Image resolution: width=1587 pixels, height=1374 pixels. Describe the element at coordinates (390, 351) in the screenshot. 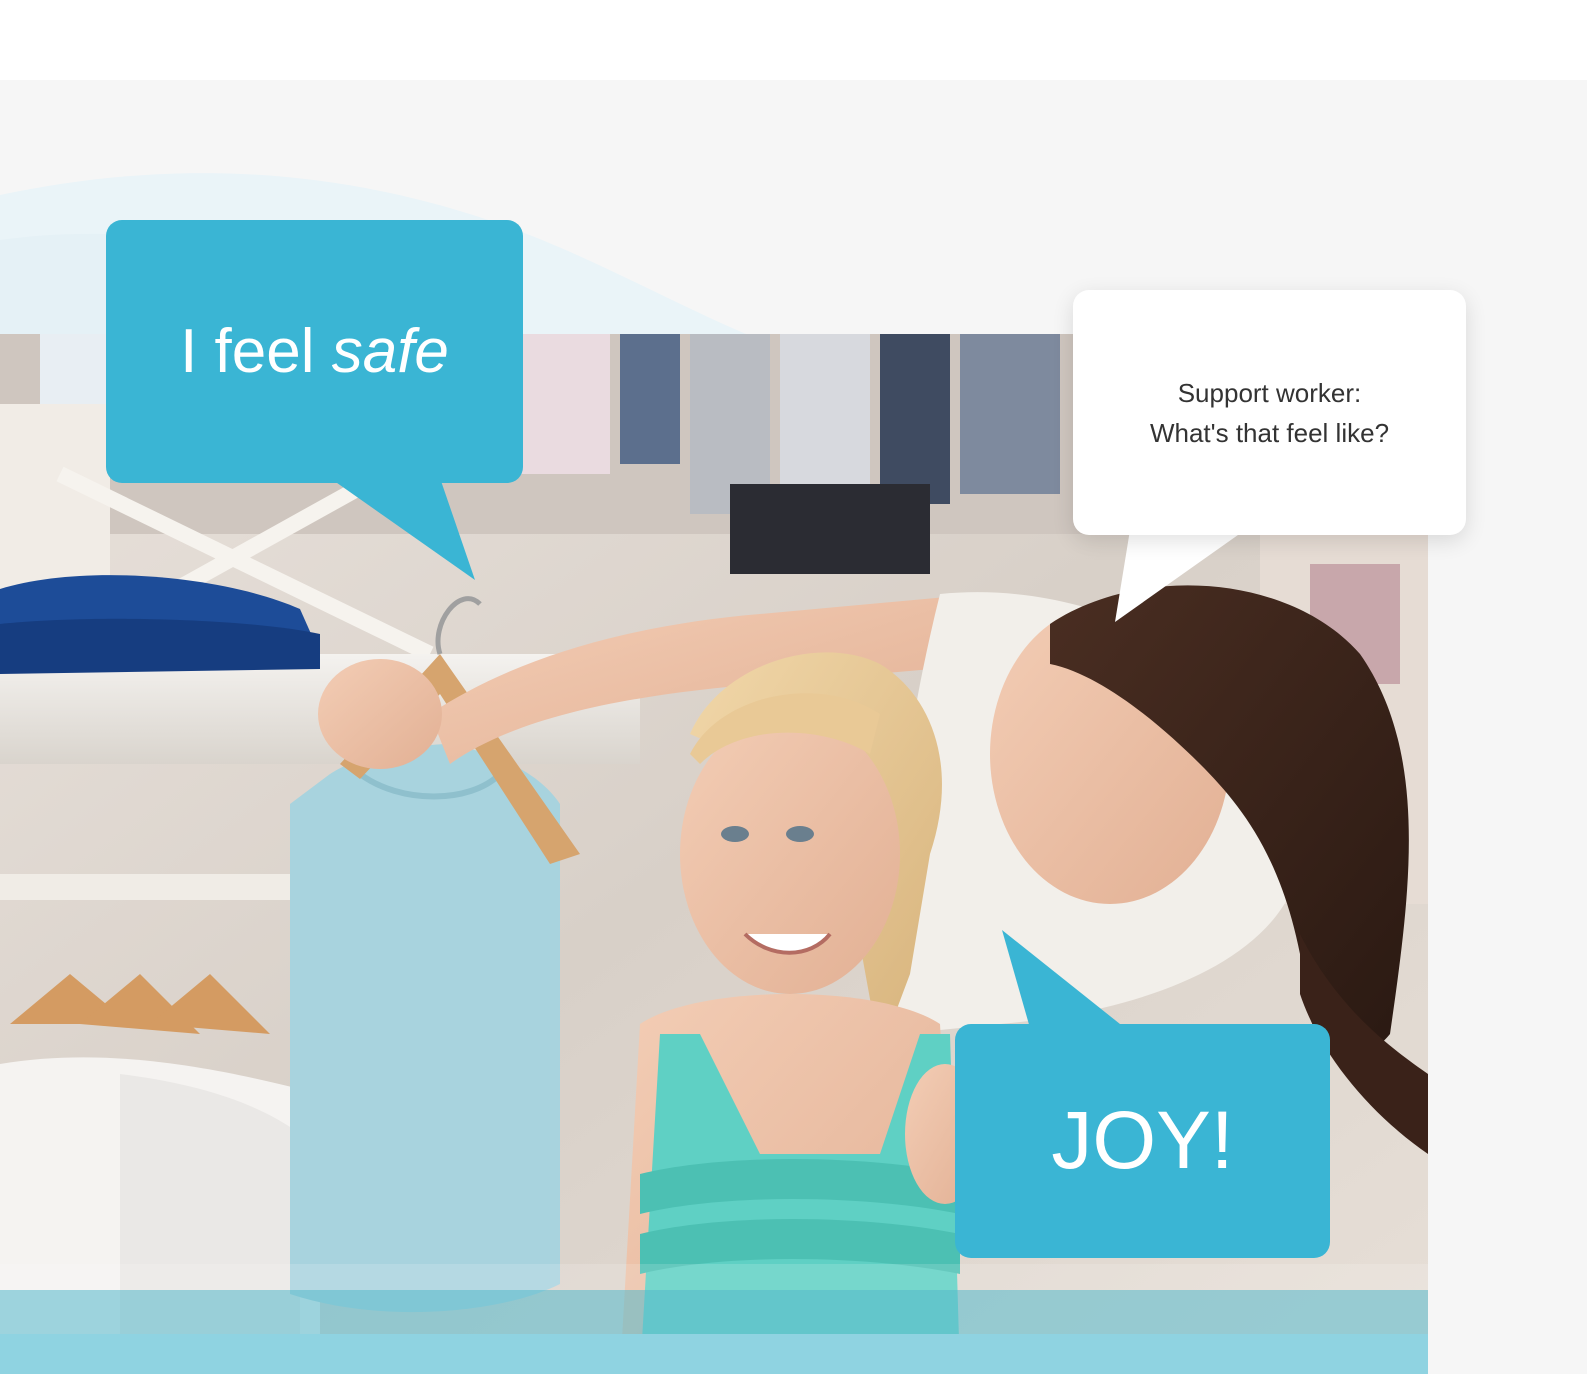

I see `safe-bubble-emphasis: safe` at that location.